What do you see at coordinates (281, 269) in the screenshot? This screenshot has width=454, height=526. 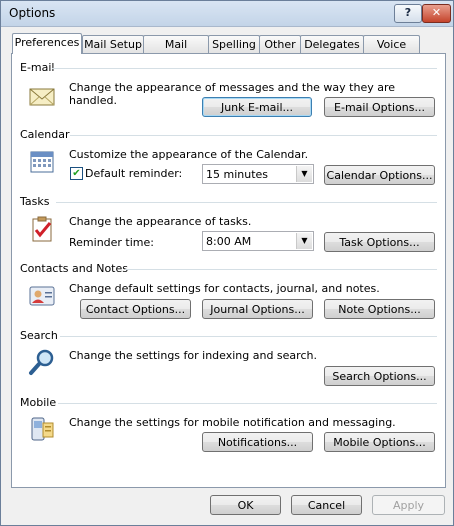 I see `contacts-divider` at bounding box center [281, 269].